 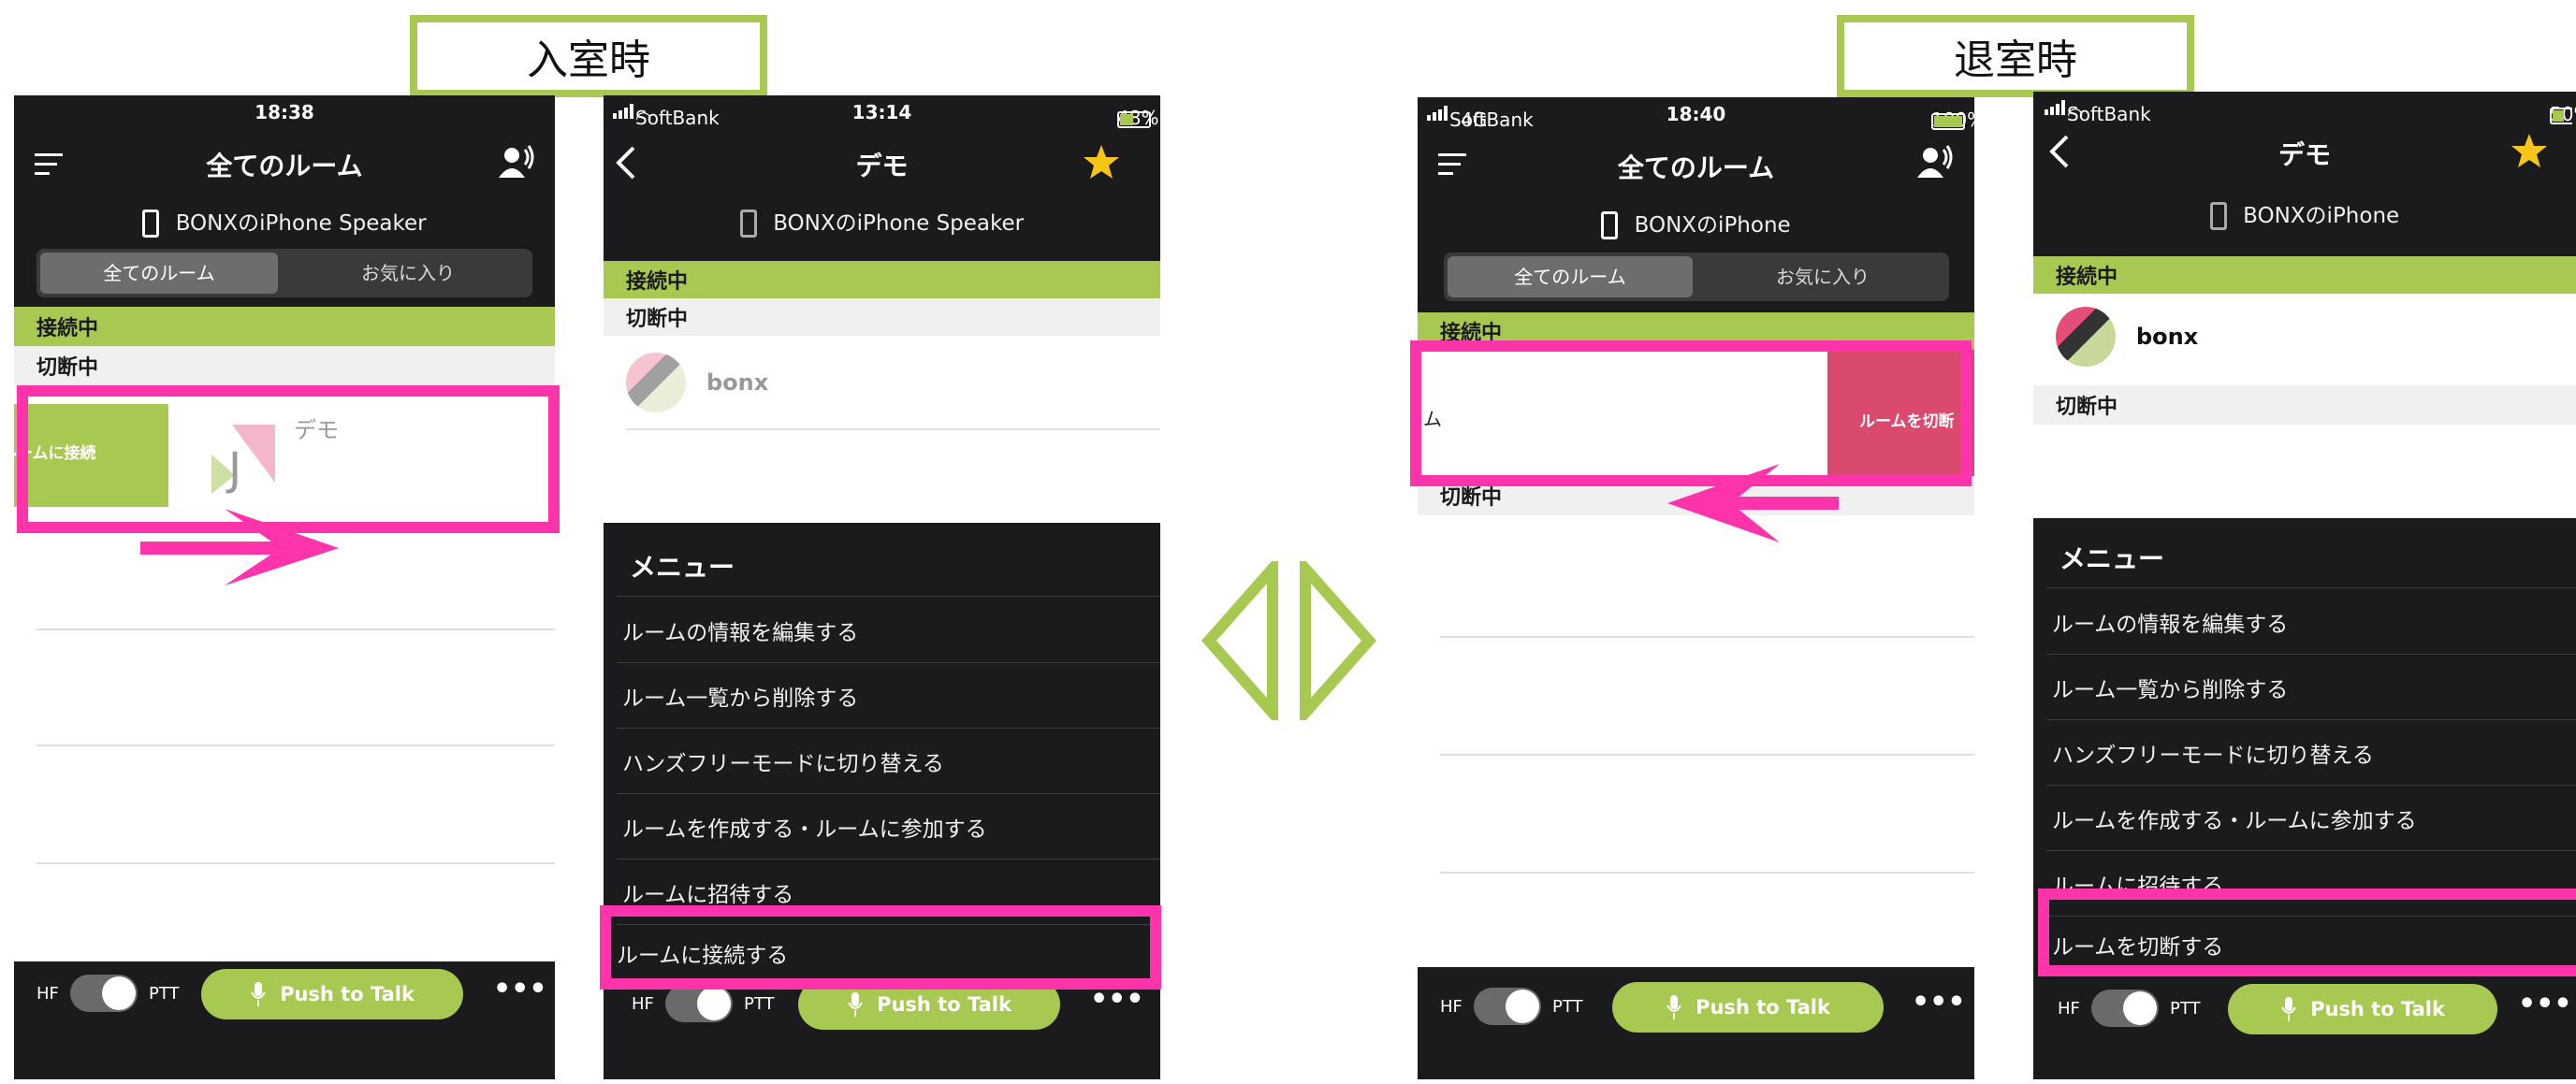 What do you see at coordinates (882, 317) in the screenshot?
I see `disconnected-header: 切断中` at bounding box center [882, 317].